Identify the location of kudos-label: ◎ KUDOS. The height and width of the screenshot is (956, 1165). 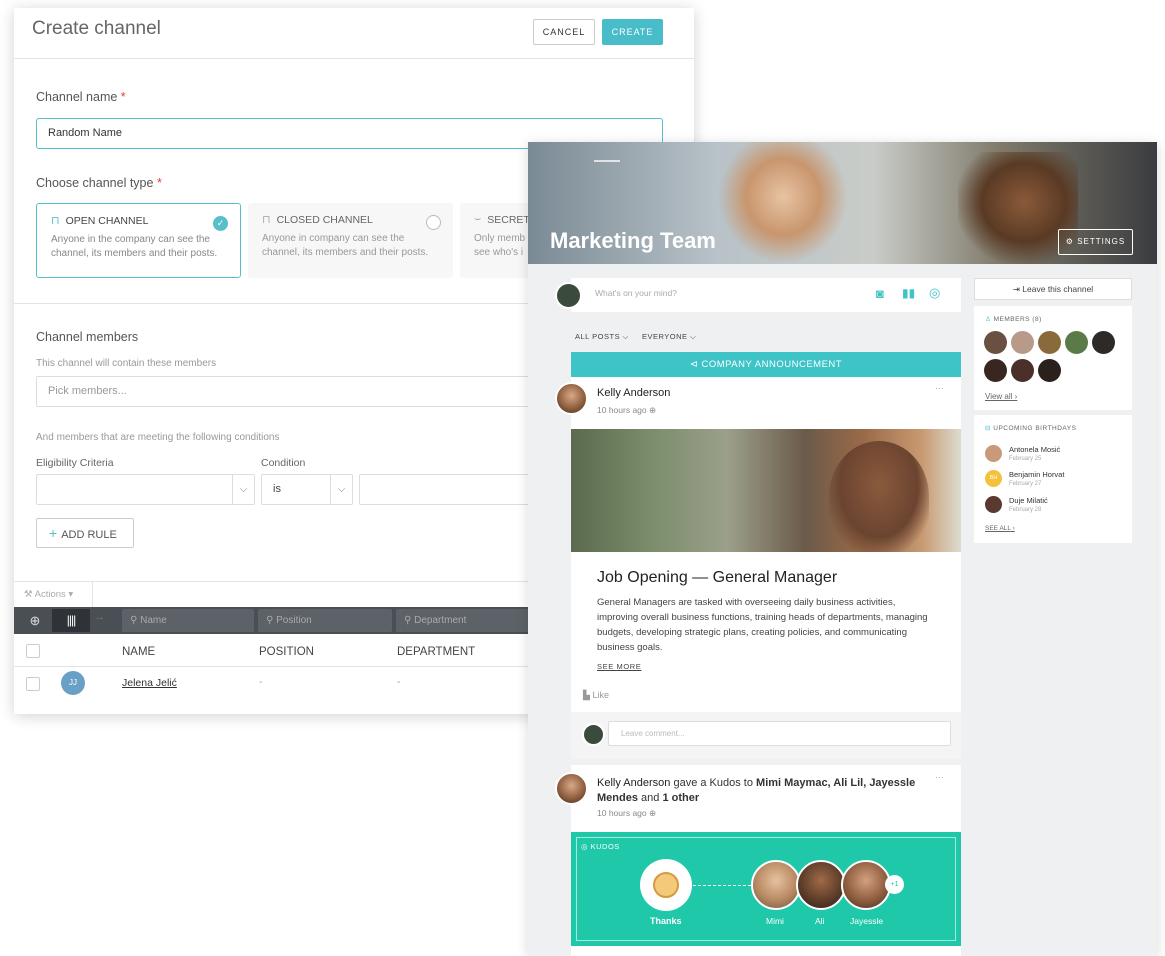
(600, 846).